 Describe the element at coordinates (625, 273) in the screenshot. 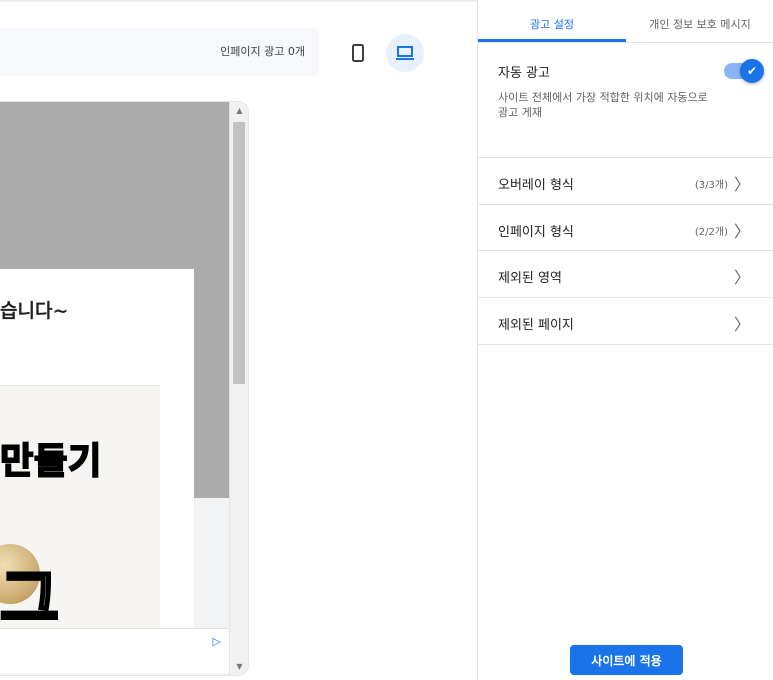

I see `row-excluded-areas: 제외된 영역 〉` at that location.